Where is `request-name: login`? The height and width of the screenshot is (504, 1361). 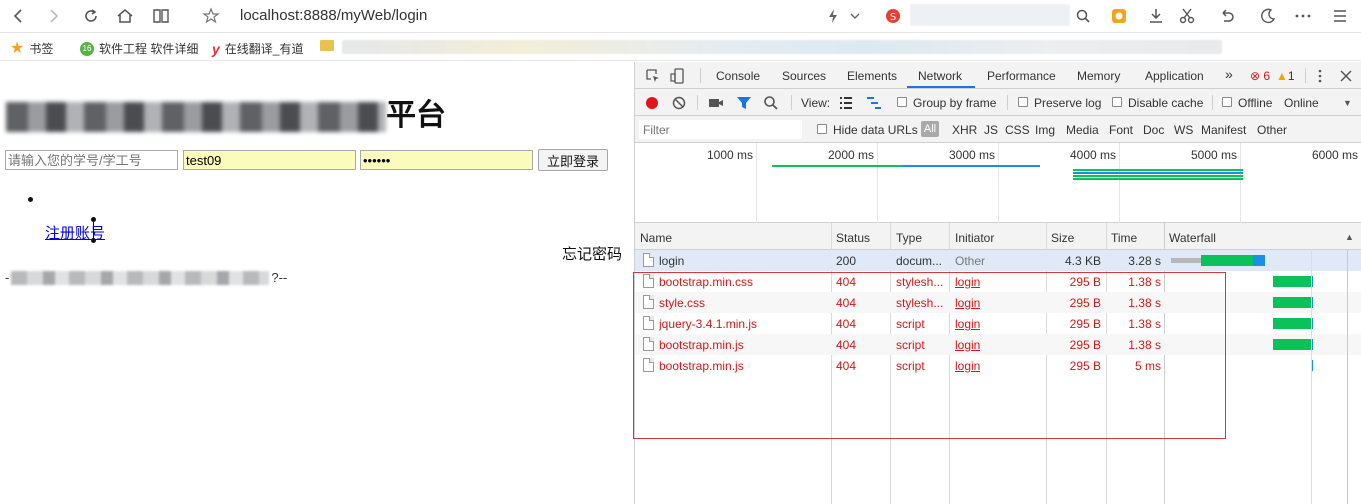
request-name: login is located at coordinates (672, 261).